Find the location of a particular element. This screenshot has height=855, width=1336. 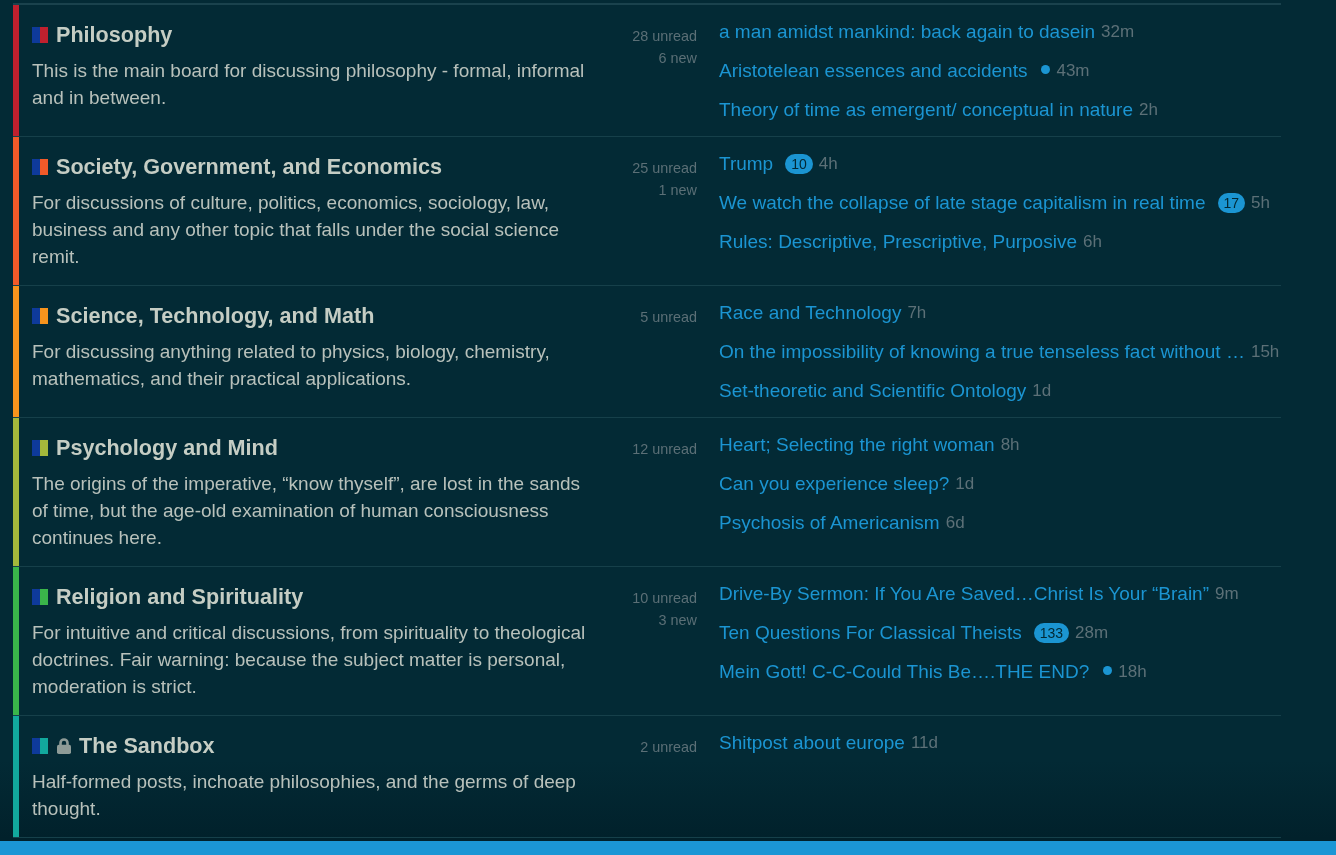

topic-link: Heart; Selecting the right woman is located at coordinates (857, 444).